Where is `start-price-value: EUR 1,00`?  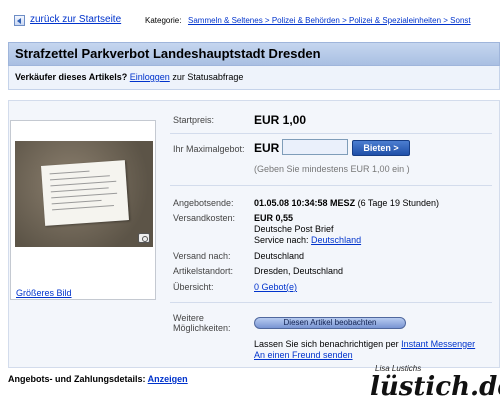 start-price-value: EUR 1,00 is located at coordinates (280, 120).